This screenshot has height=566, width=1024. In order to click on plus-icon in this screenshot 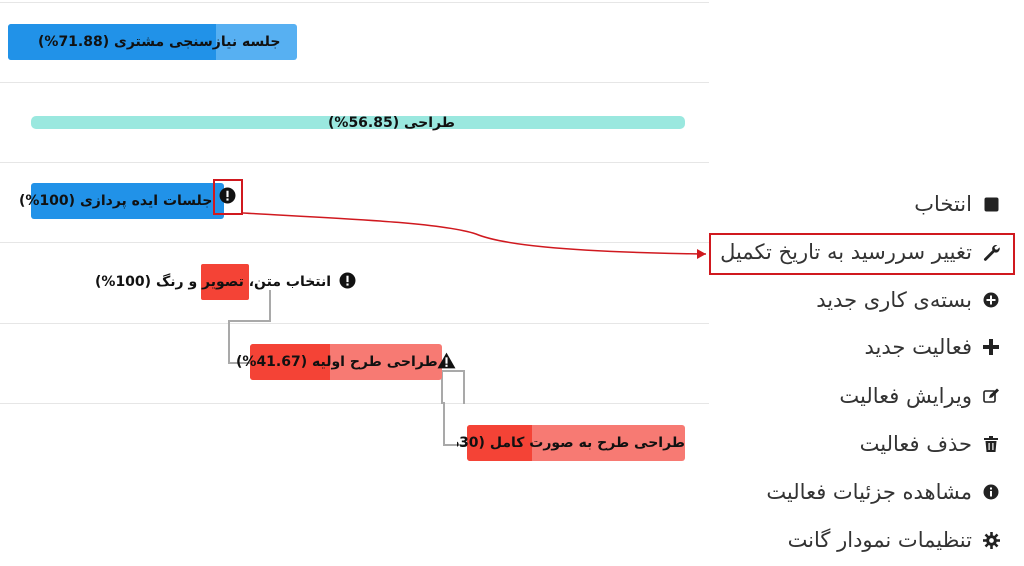, I will do `click(991, 347)`.